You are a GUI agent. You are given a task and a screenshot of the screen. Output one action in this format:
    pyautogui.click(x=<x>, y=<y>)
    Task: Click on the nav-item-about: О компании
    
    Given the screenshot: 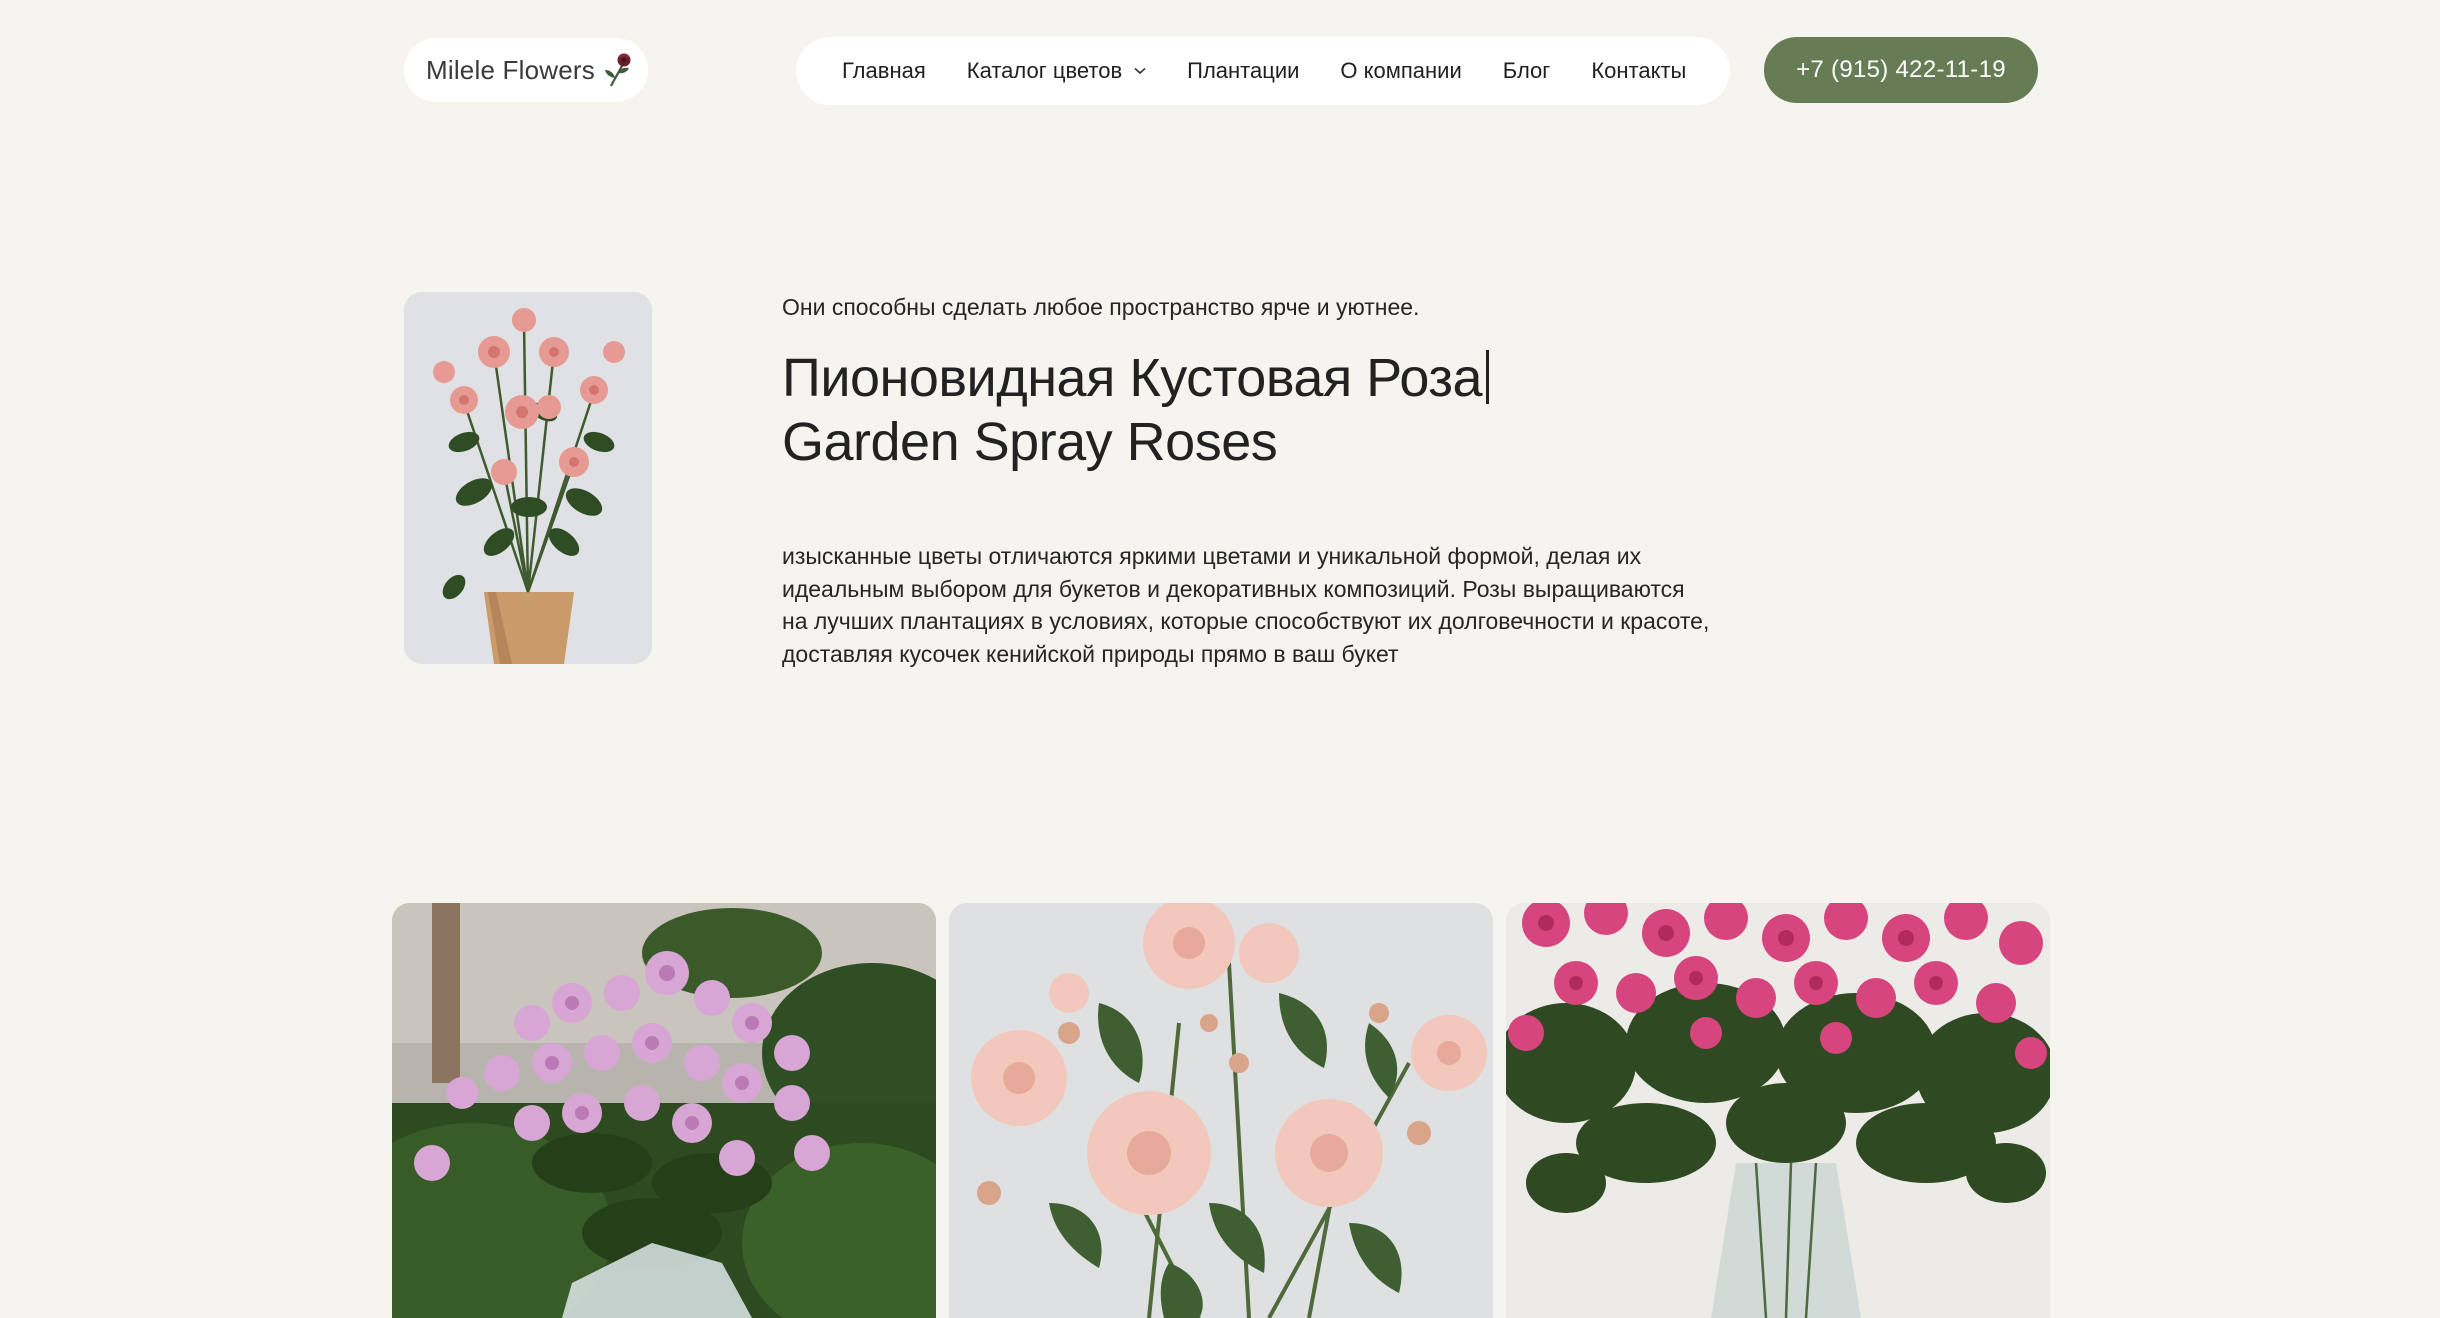 What is the action you would take?
    pyautogui.click(x=1400, y=71)
    